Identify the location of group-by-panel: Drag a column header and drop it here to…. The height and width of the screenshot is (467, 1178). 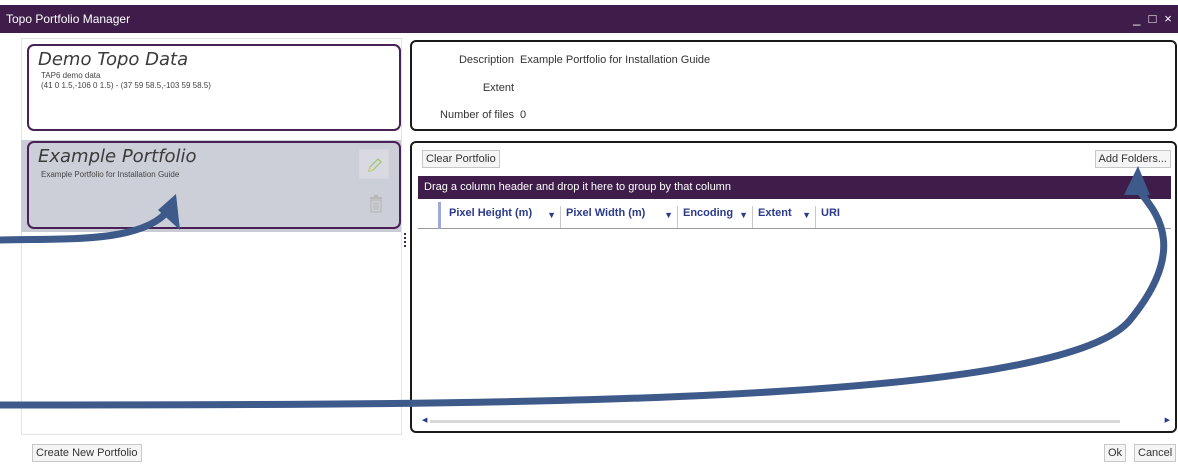
(794, 187).